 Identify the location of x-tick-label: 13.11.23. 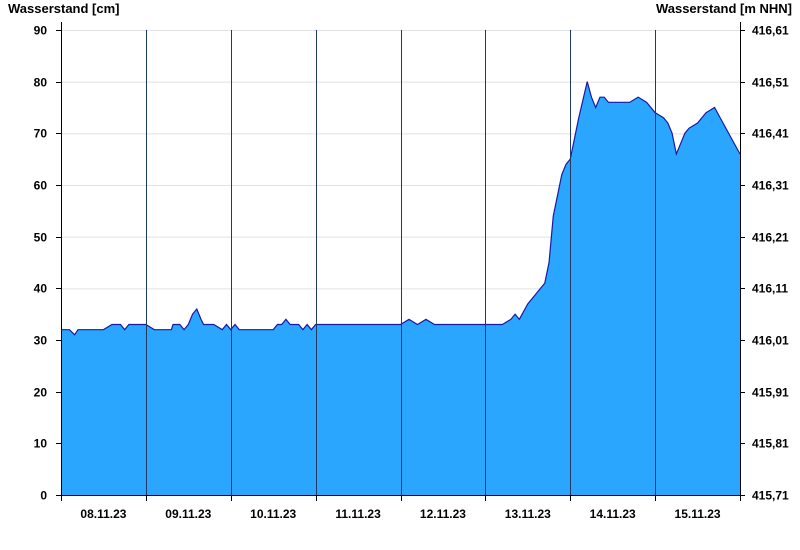
(528, 514).